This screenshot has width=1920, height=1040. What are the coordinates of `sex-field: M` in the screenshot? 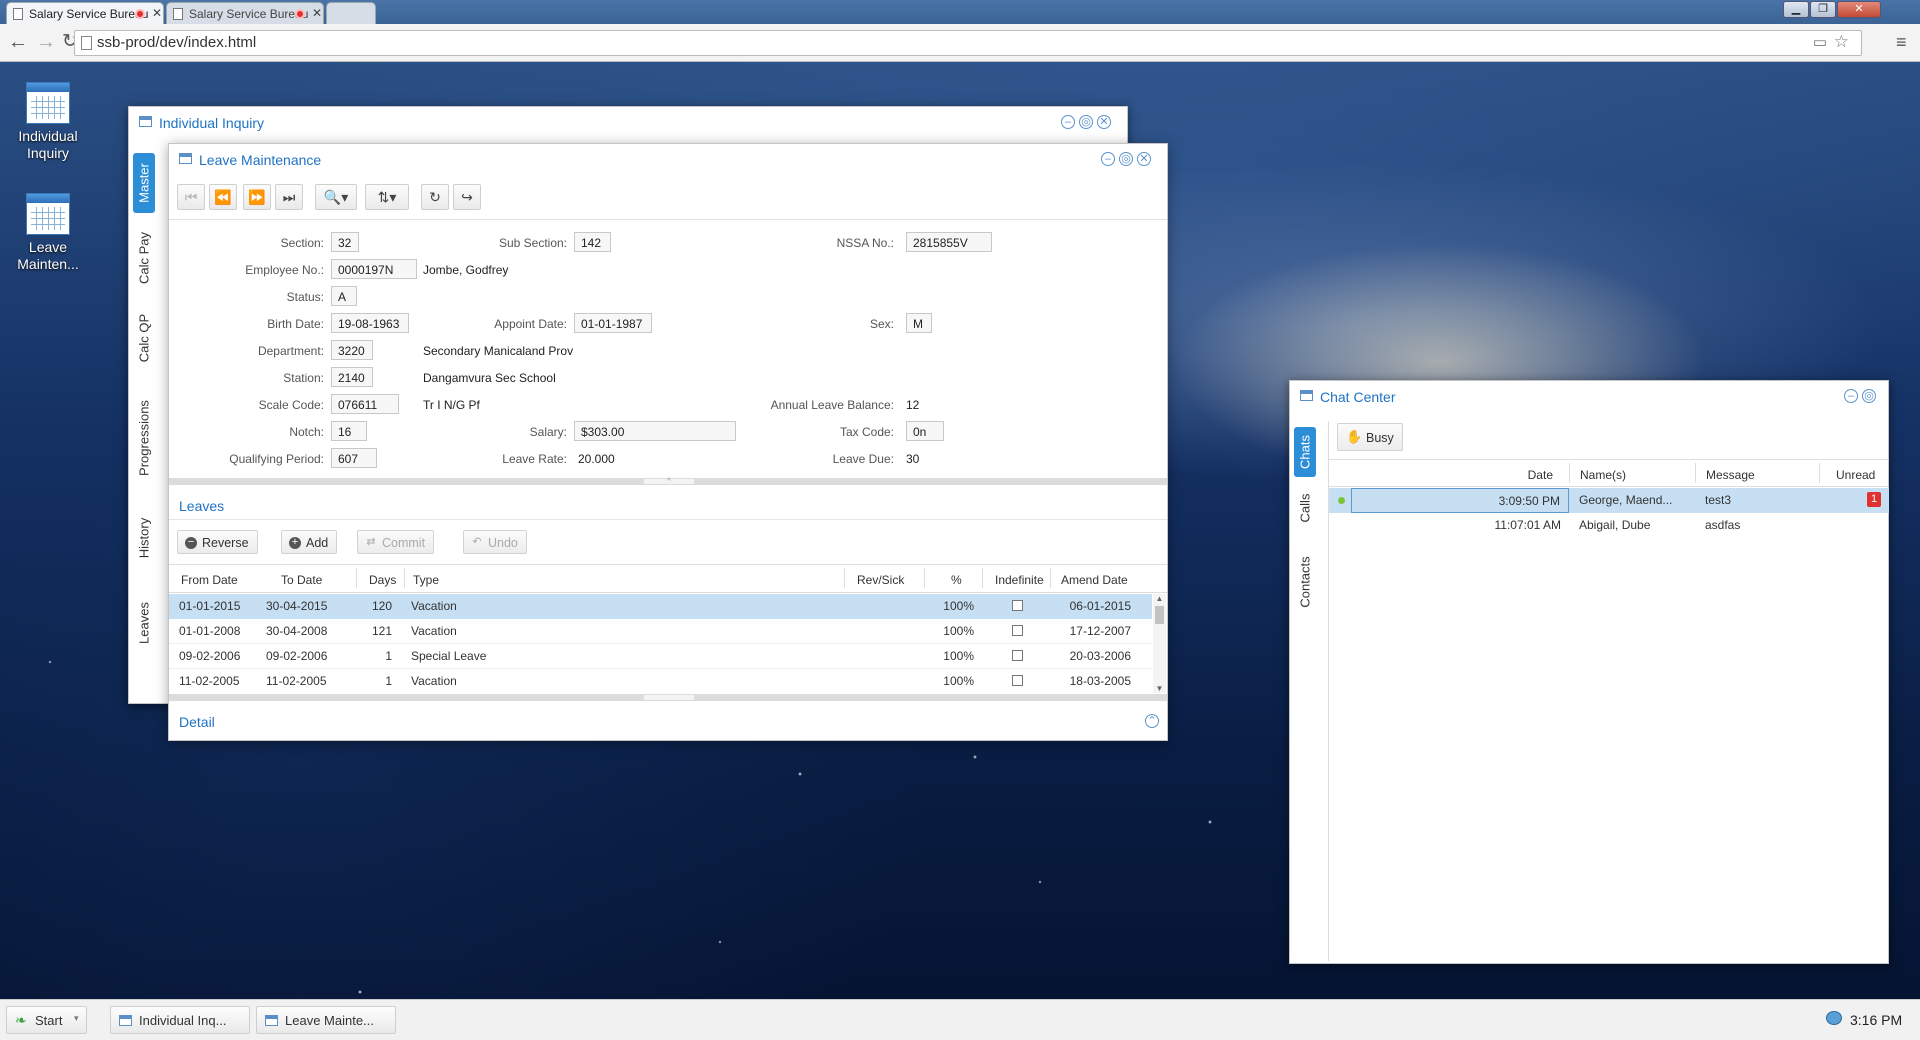 It's located at (919, 323).